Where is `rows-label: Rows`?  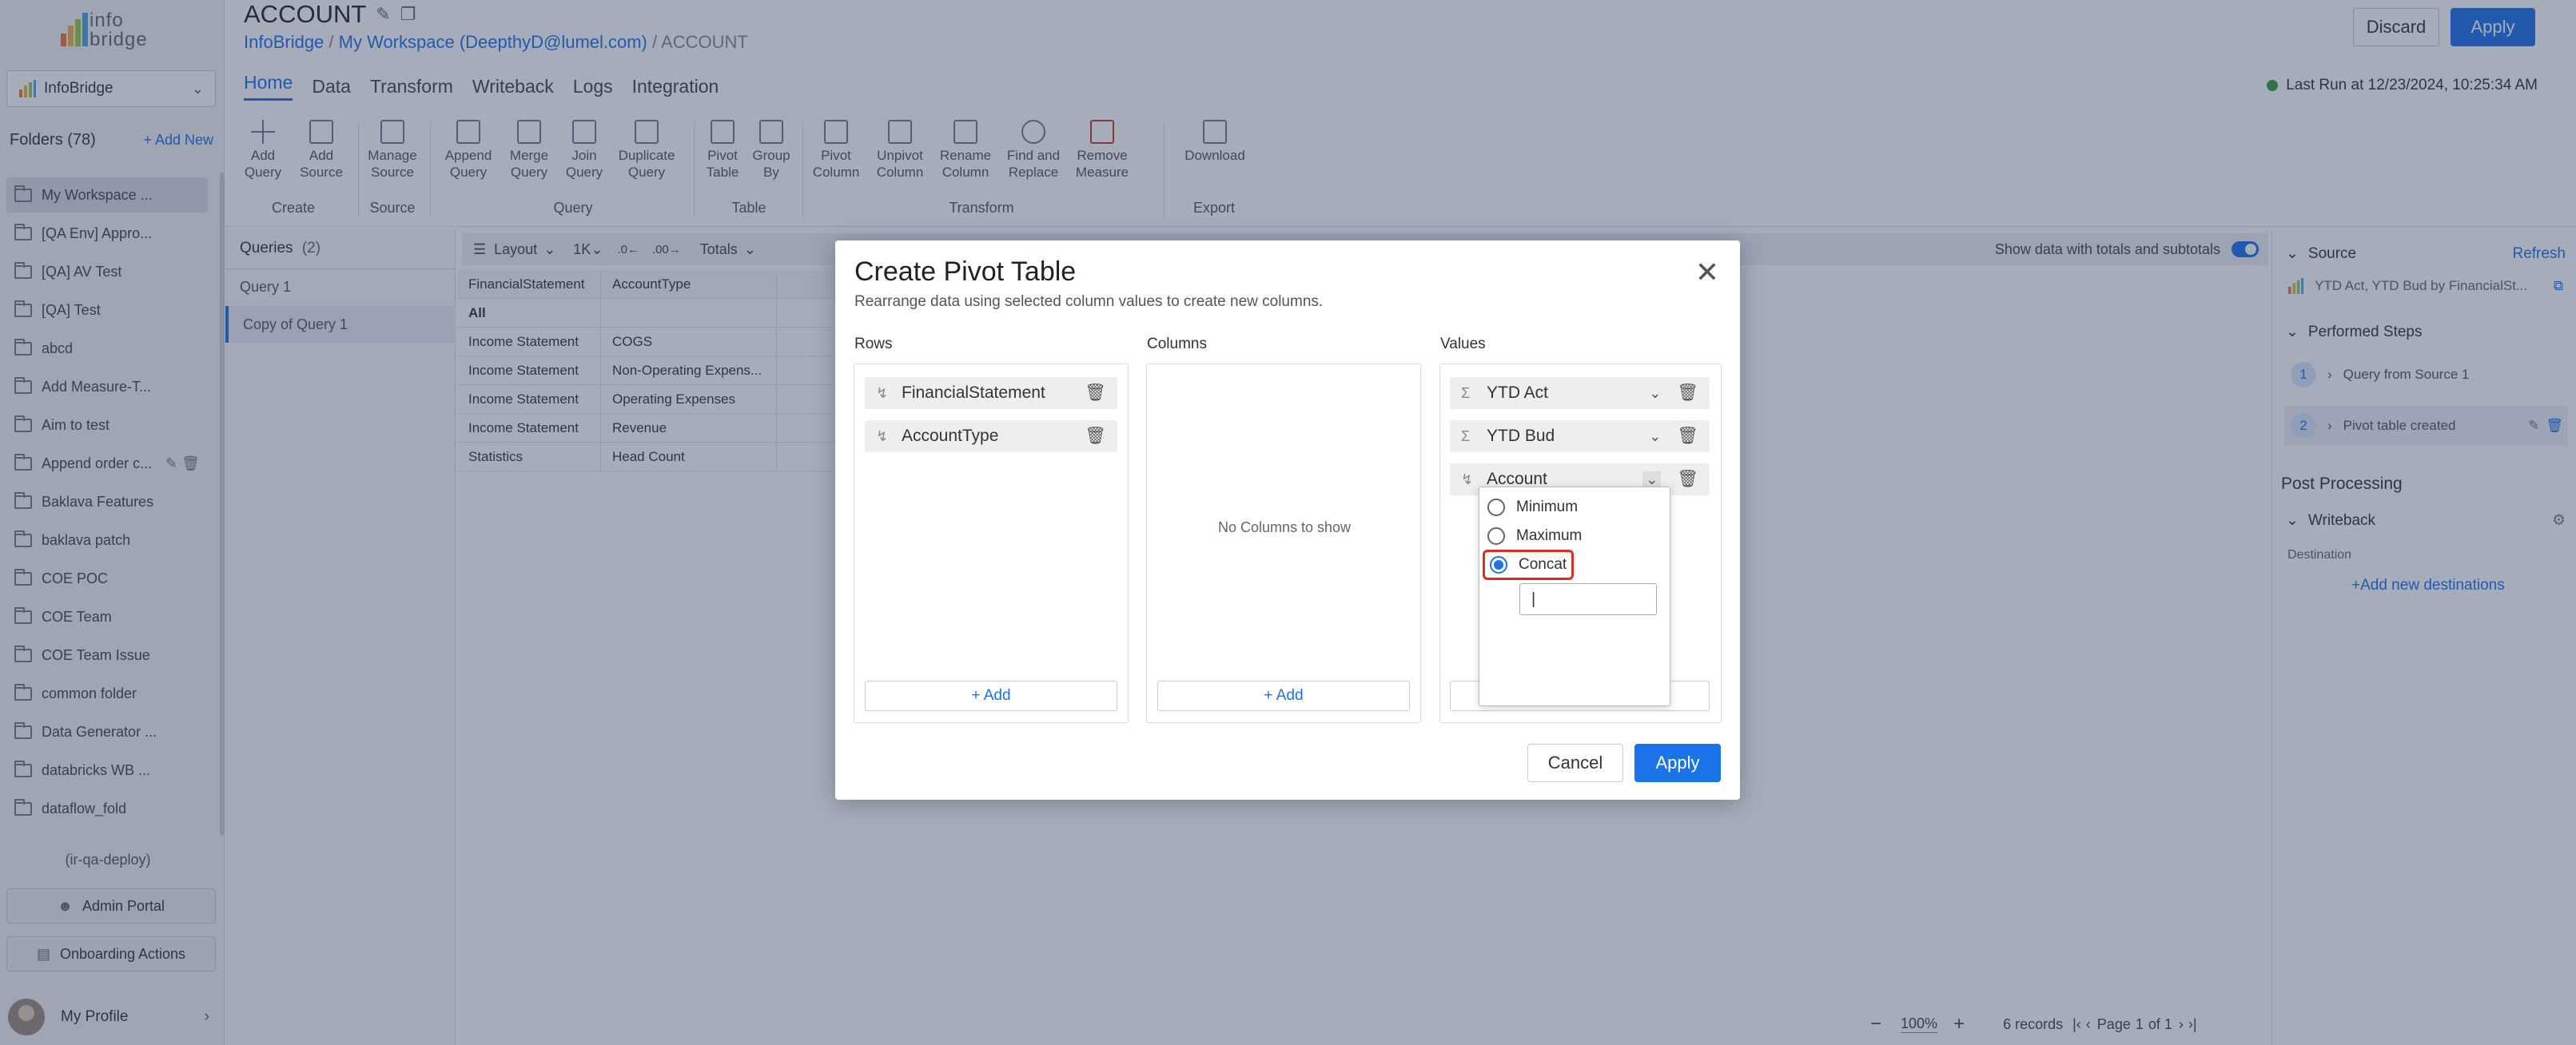 rows-label: Rows is located at coordinates (873, 344).